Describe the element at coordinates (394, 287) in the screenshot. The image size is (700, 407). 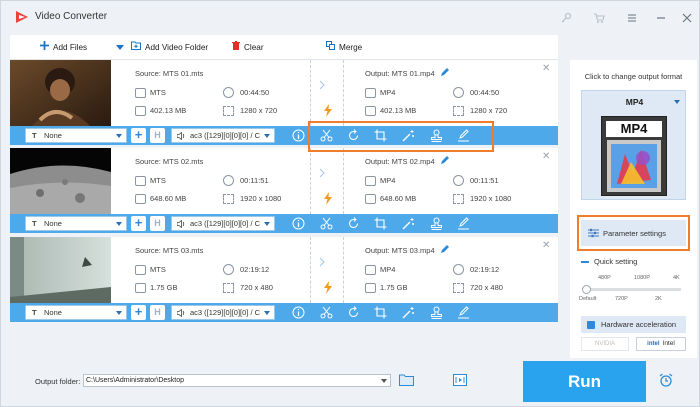
I see `output-size: 1.75 GB` at that location.